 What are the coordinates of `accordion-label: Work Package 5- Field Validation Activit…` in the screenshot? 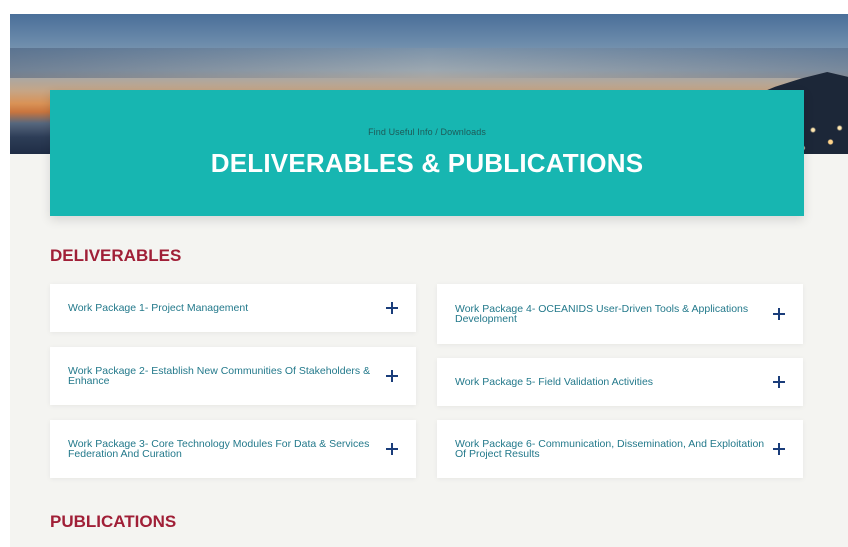 It's located at (554, 381).